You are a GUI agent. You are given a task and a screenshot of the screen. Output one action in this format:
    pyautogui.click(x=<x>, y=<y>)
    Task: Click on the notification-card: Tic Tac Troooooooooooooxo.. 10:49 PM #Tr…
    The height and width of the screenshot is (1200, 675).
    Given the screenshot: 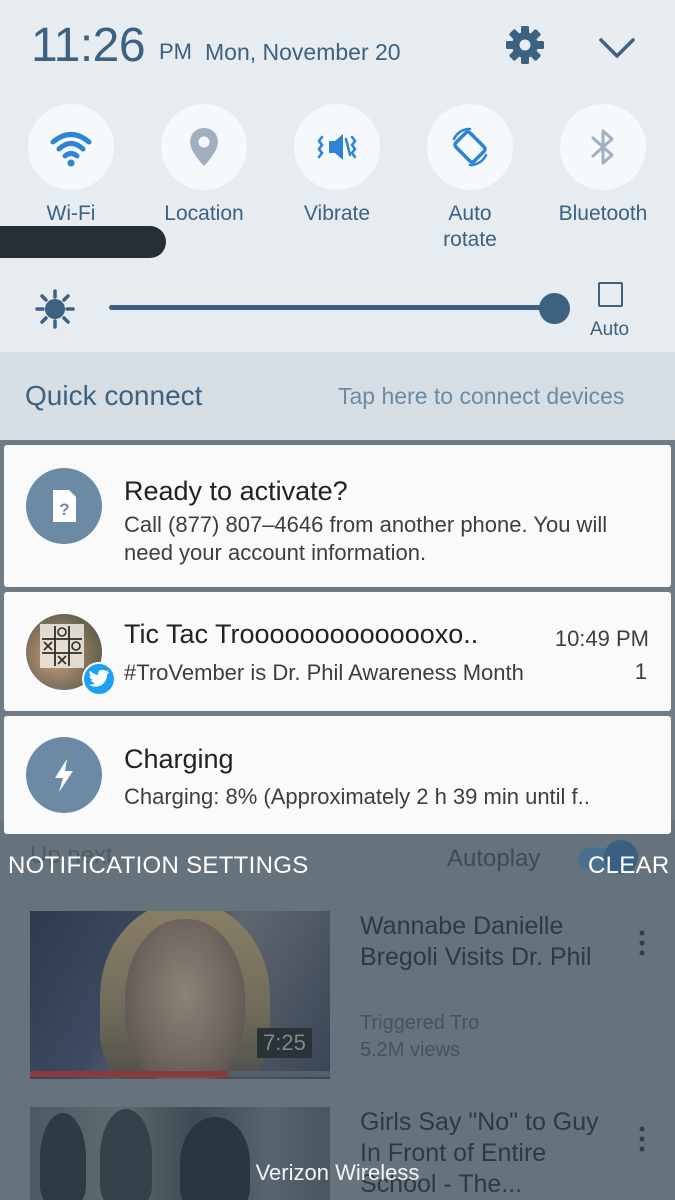 What is the action you would take?
    pyautogui.click(x=337, y=651)
    